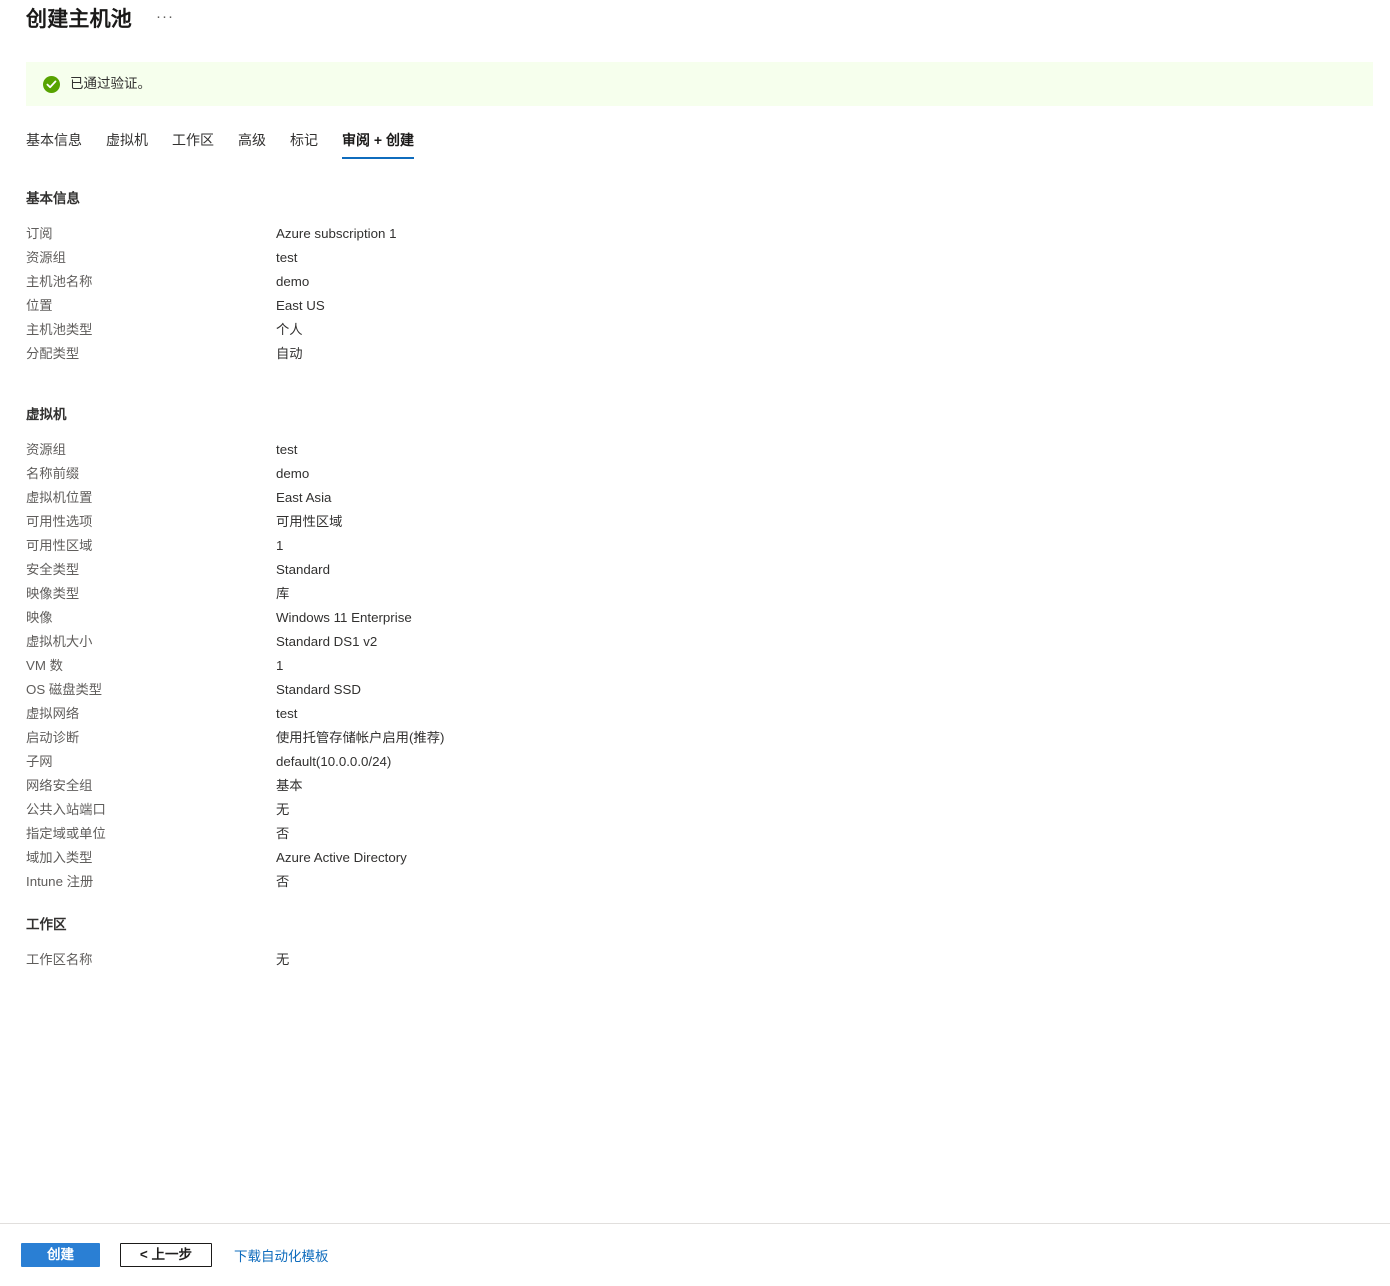  Describe the element at coordinates (378, 145) in the screenshot. I see `tab-review-create: 审阅 + 创建` at that location.